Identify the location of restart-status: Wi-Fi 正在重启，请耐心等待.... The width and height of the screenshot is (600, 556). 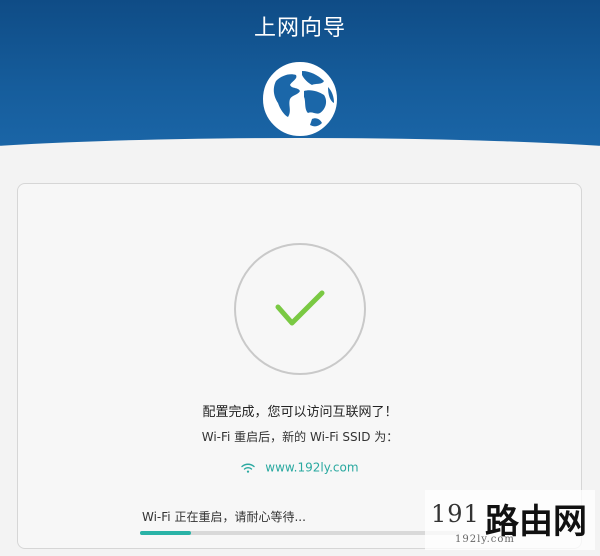
(224, 517).